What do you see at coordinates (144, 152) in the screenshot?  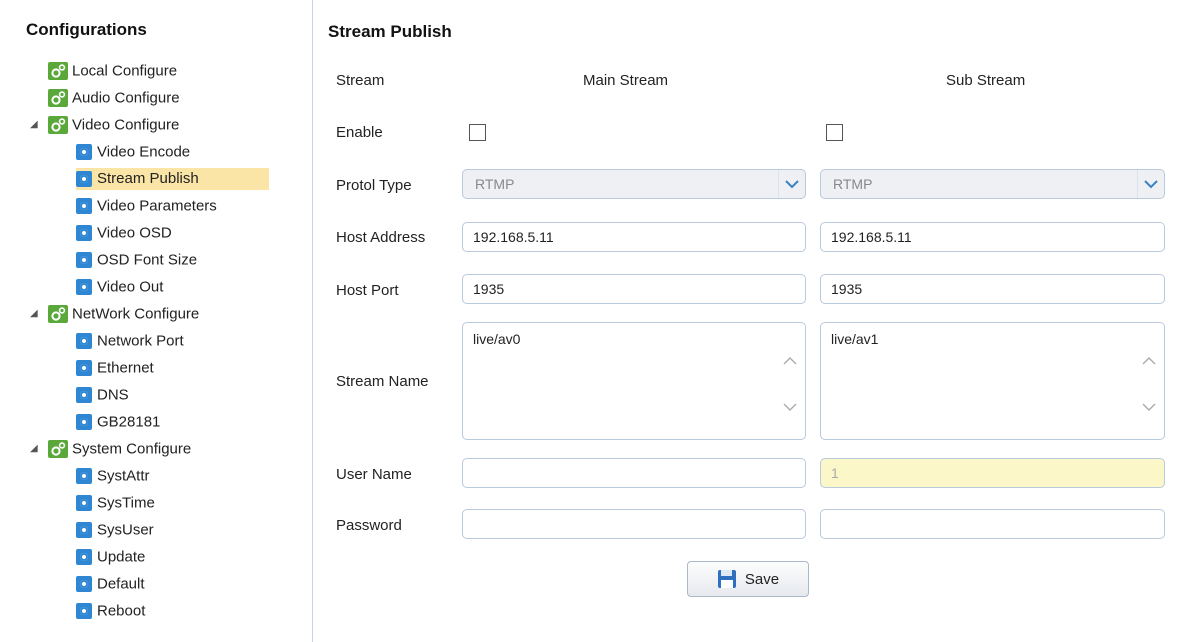 I see `sidebar-item-label: Video Encode` at bounding box center [144, 152].